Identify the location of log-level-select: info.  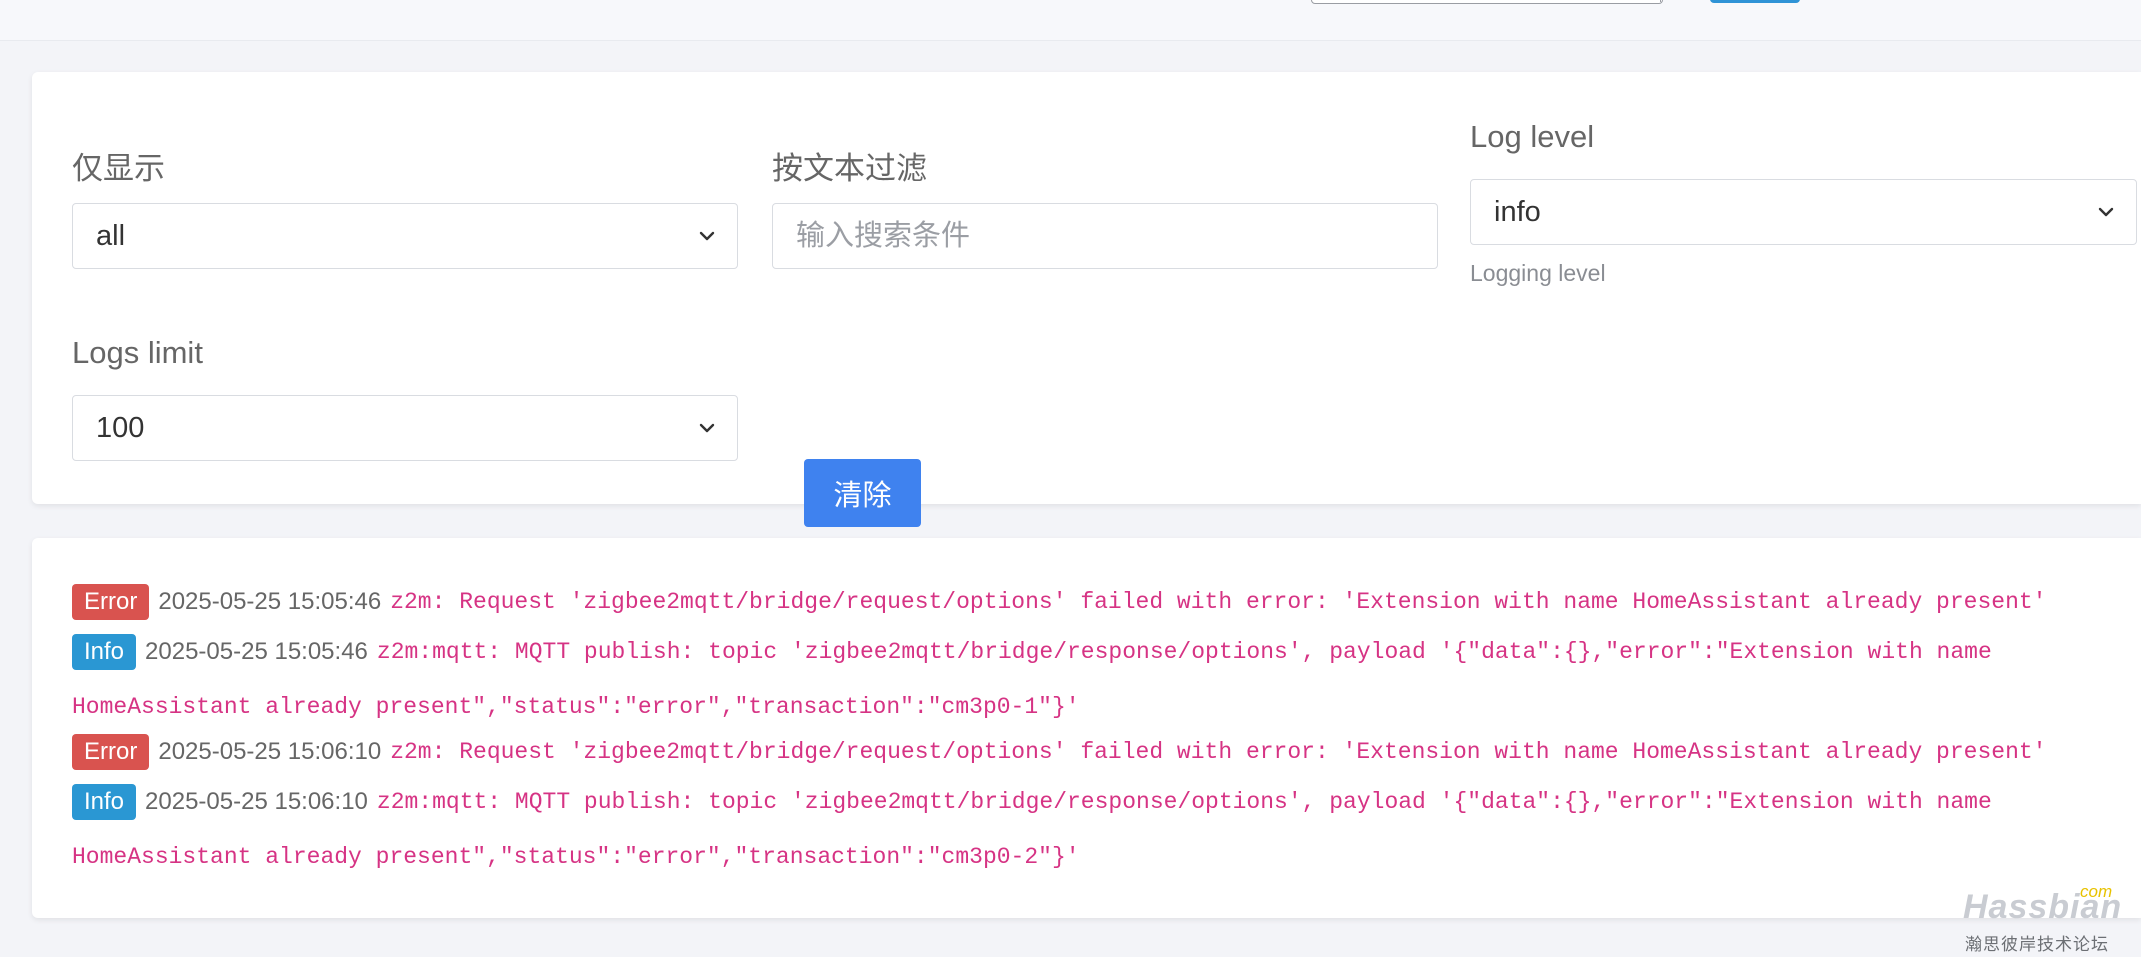
(1803, 212).